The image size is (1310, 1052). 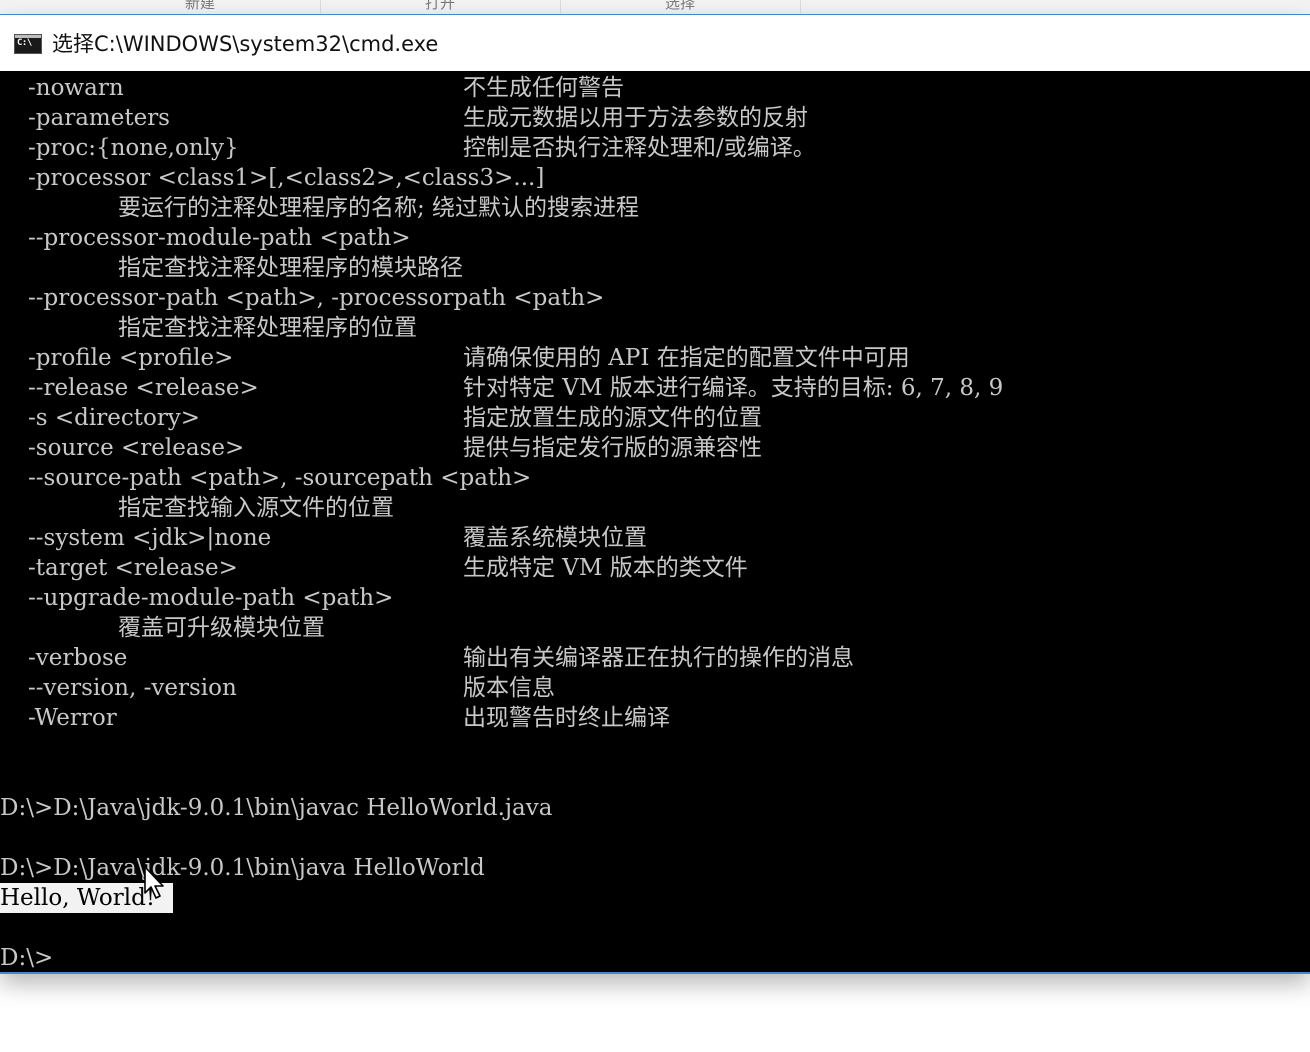 I want to click on ribbon-group-open: 打开, so click(x=440, y=6).